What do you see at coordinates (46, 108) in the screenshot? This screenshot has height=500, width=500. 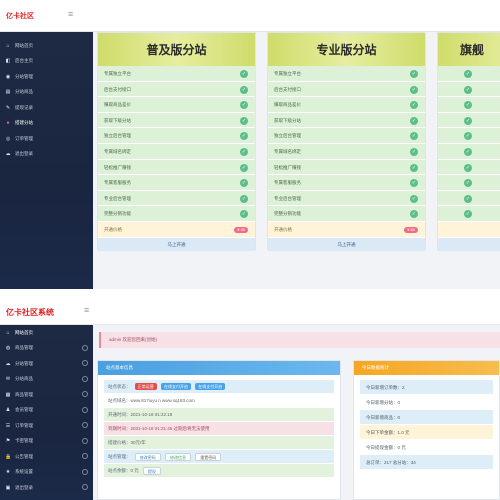 I see `sidebar-item-withdraw: ✎ 提现记录` at bounding box center [46, 108].